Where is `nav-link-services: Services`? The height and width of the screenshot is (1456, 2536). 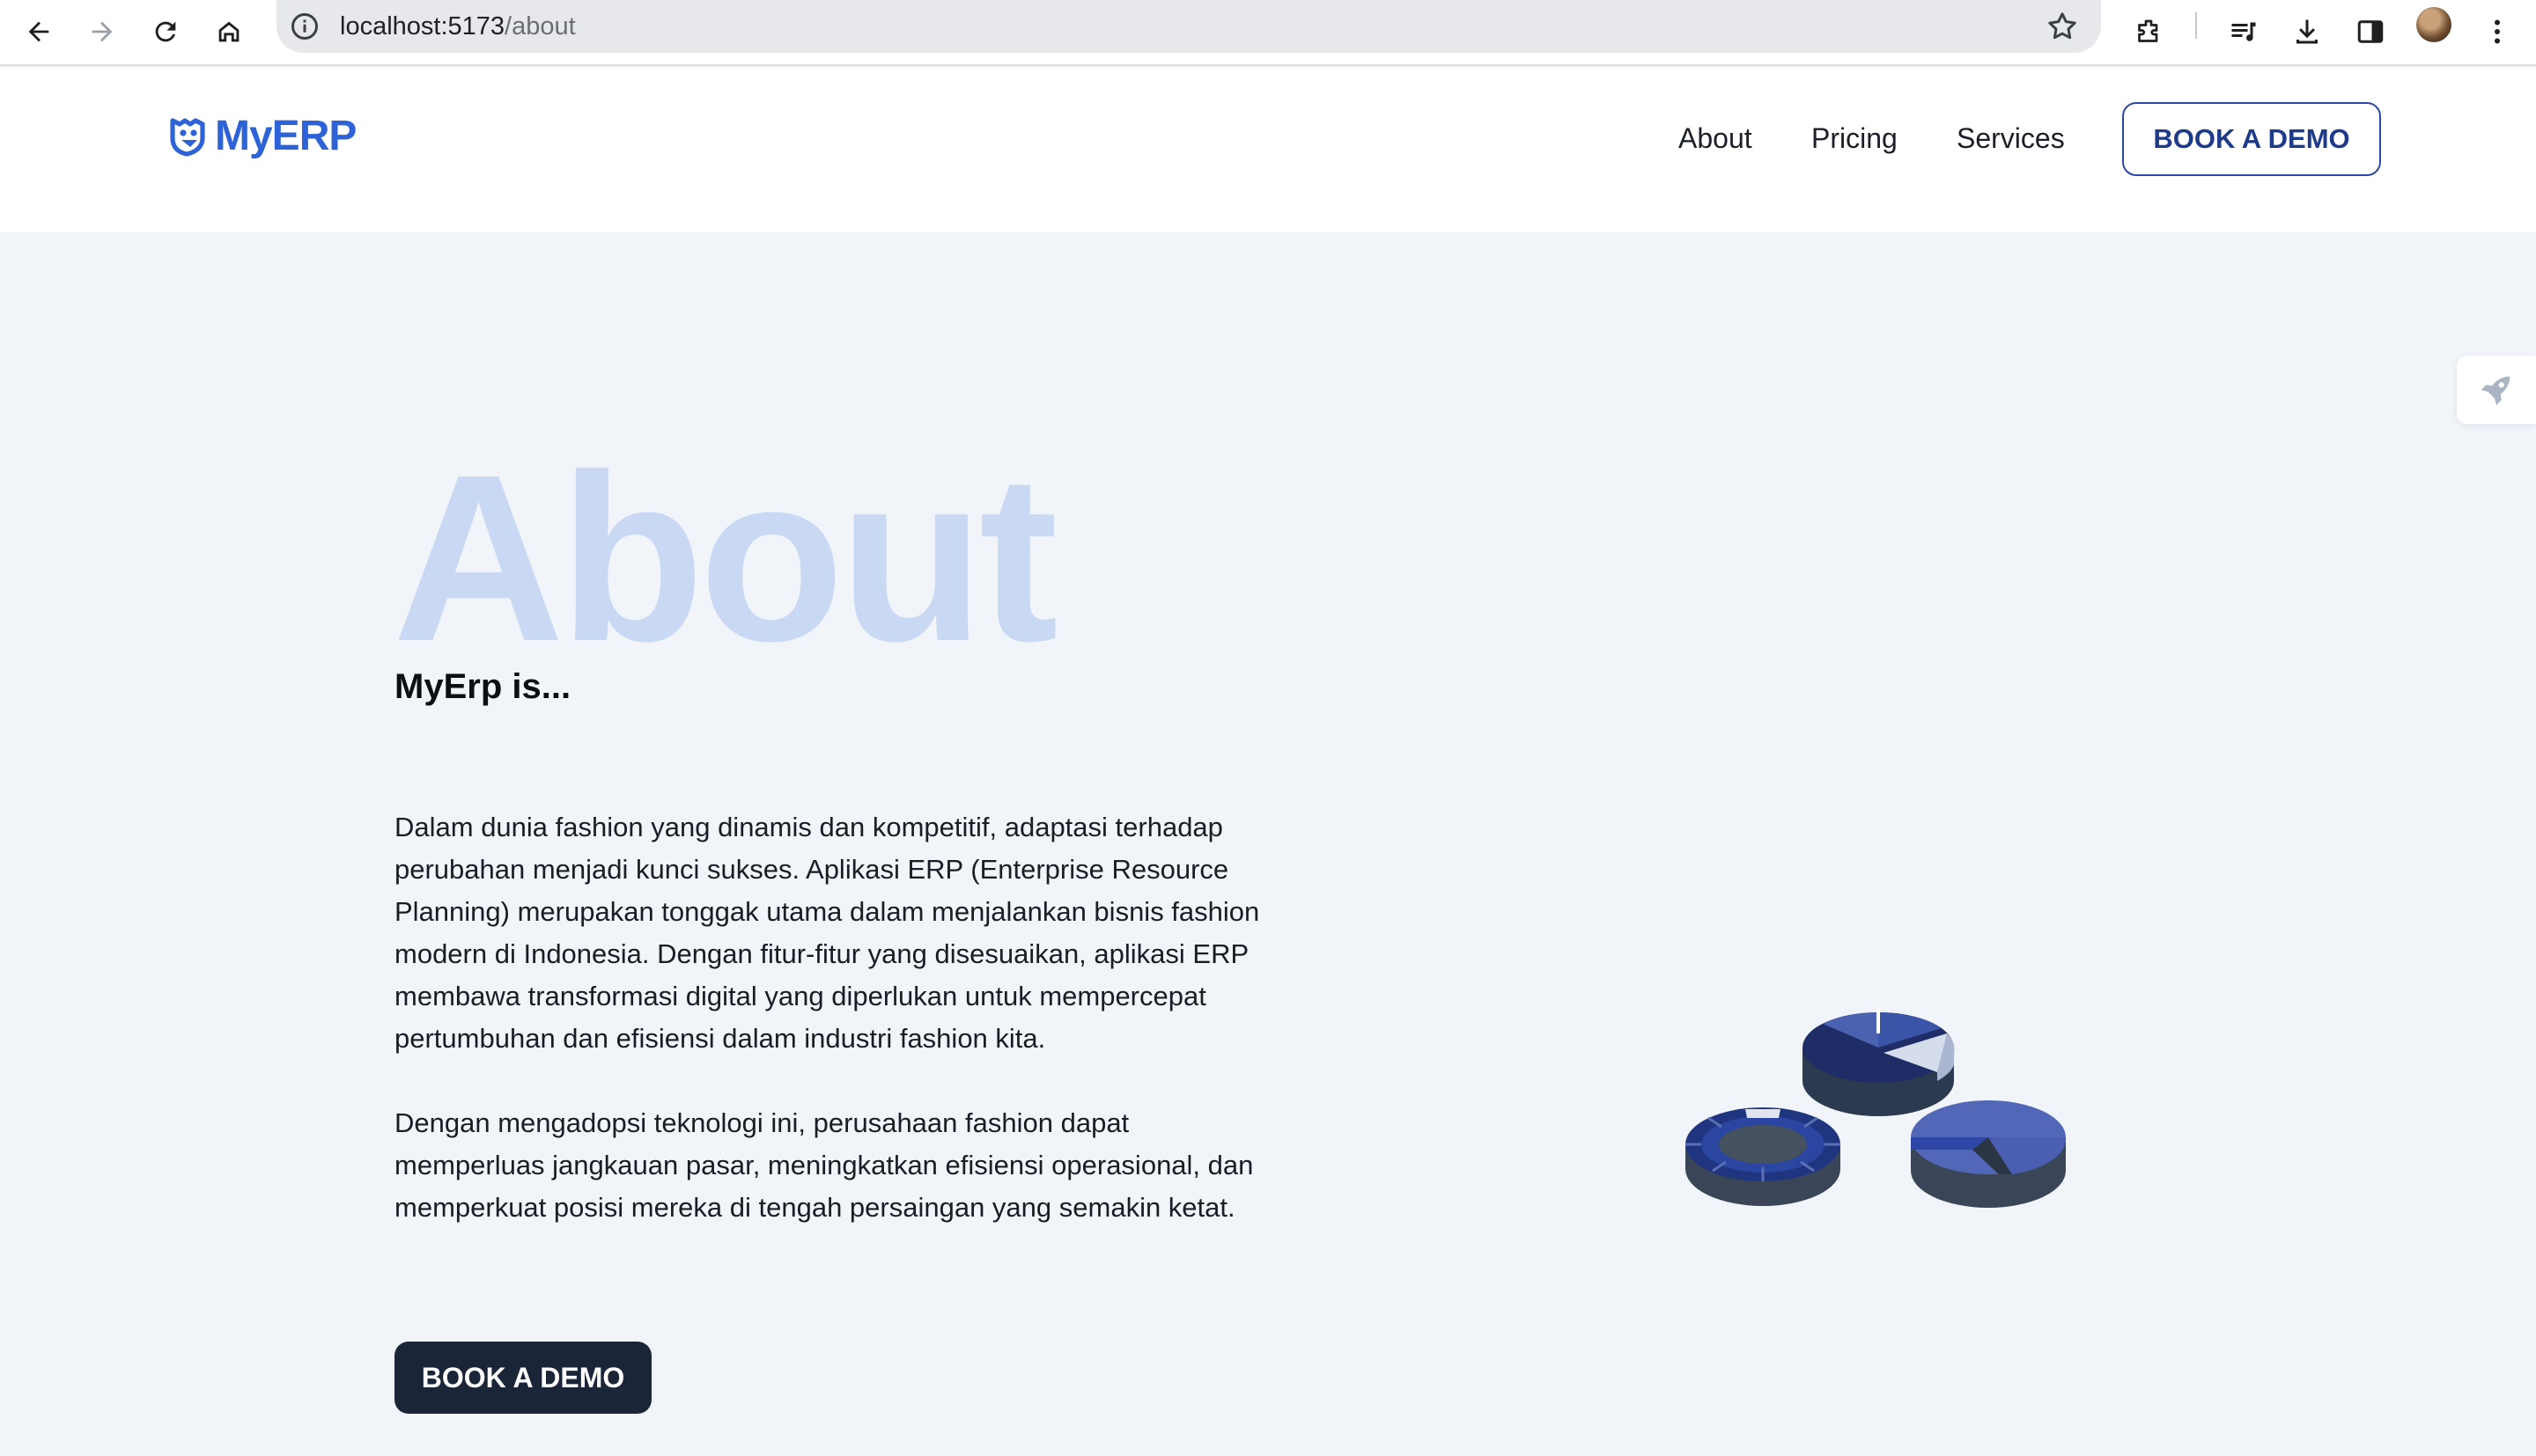 nav-link-services: Services is located at coordinates (2011, 138).